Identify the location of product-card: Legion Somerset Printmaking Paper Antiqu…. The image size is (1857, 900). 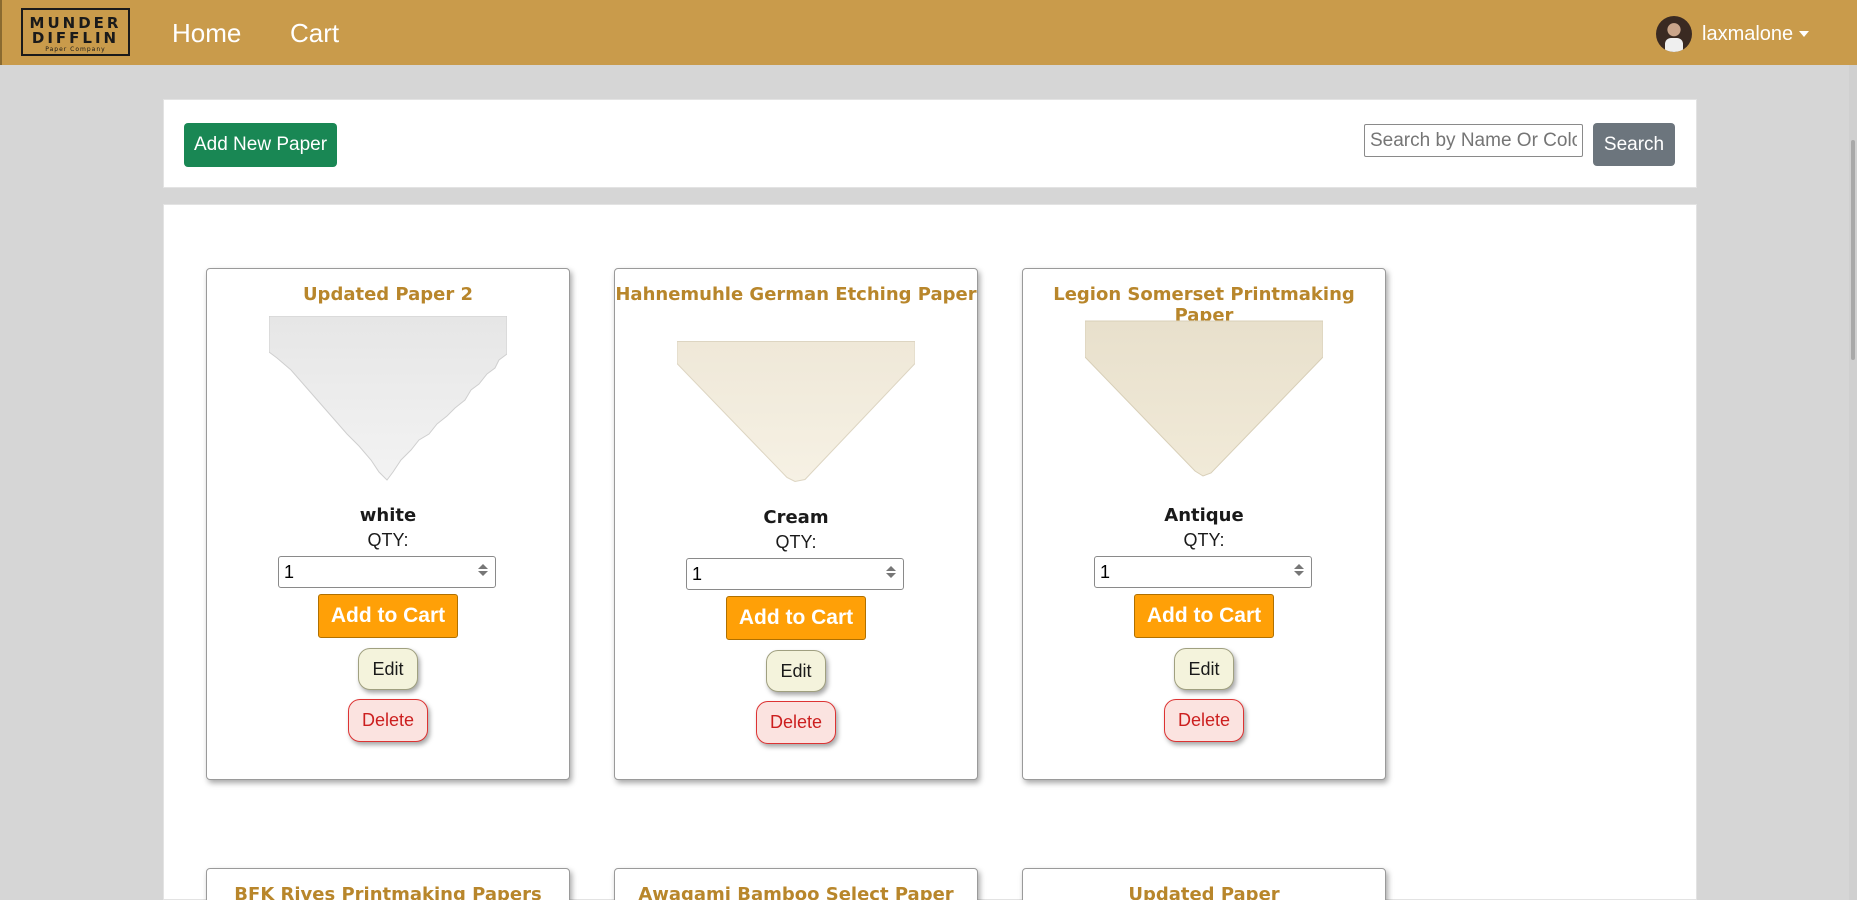
(1204, 524).